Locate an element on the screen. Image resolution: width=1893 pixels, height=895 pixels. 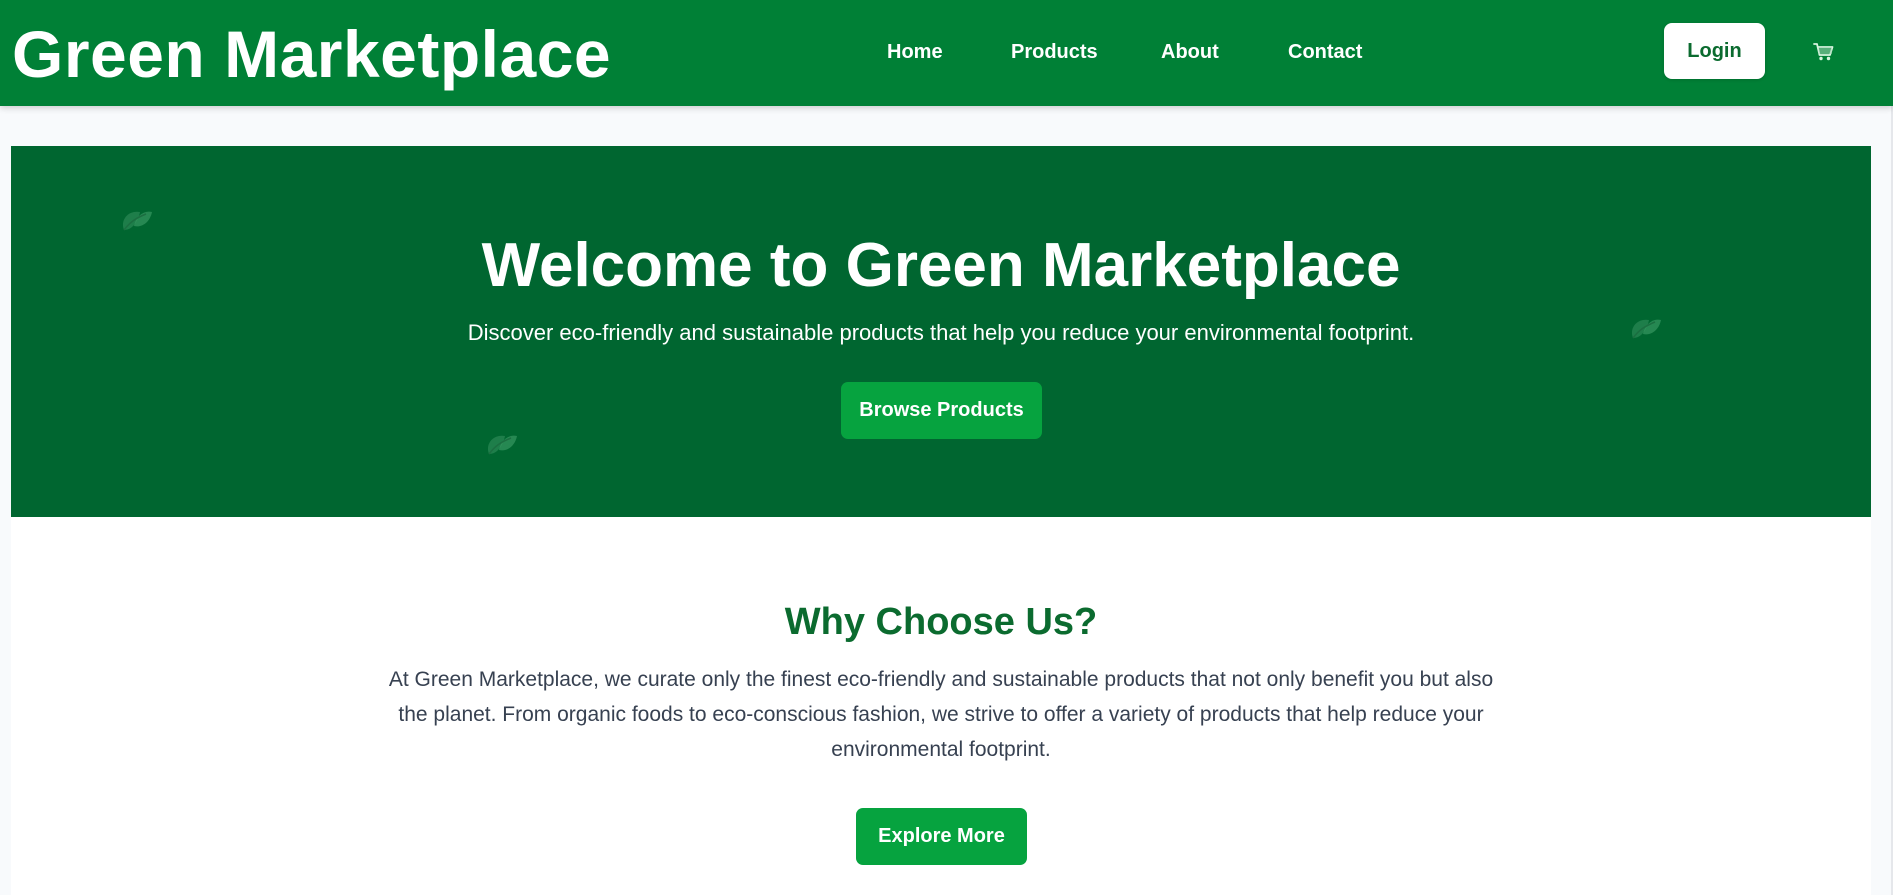
leaf-icon is located at coordinates (502, 445).